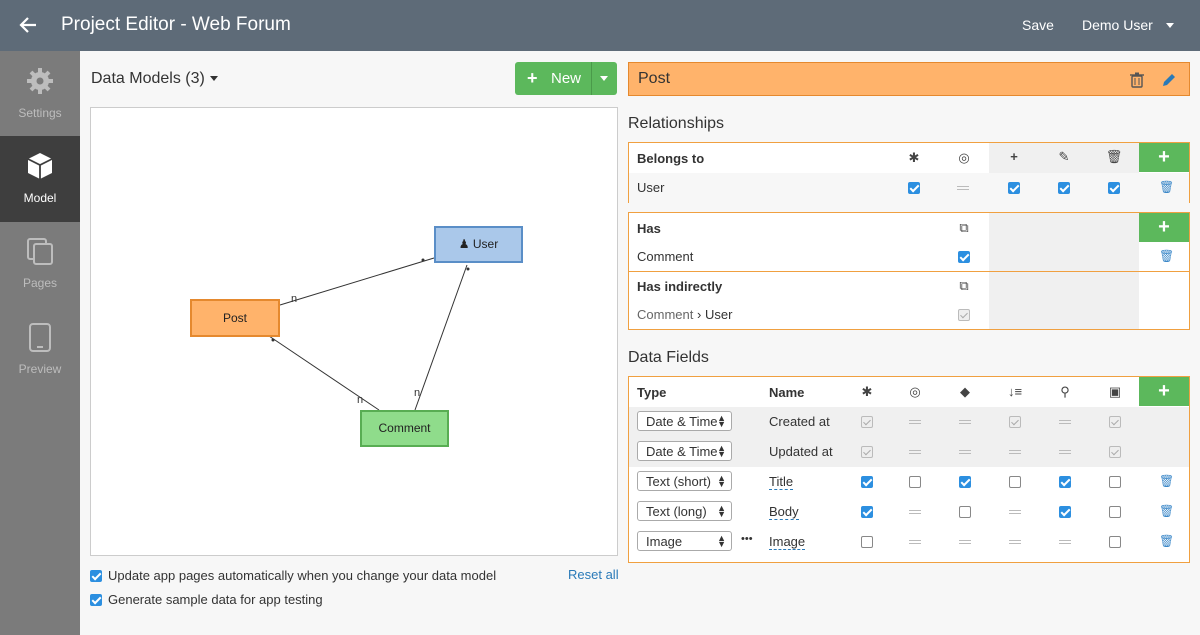  I want to click on model-node-comment: Comment, so click(404, 428).